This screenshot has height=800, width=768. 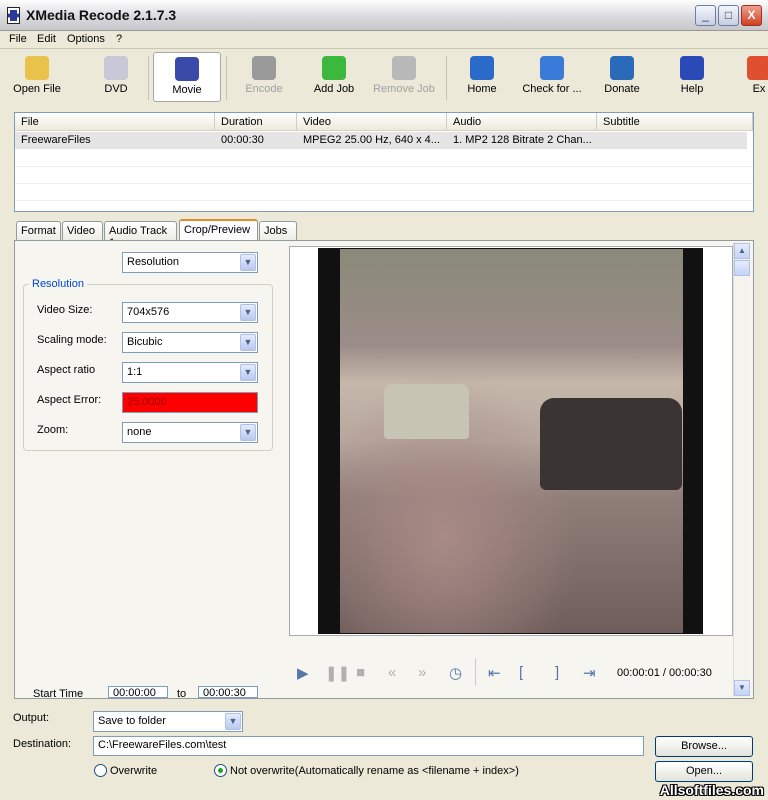 What do you see at coordinates (53, 430) in the screenshot?
I see `field-label: Zoom:` at bounding box center [53, 430].